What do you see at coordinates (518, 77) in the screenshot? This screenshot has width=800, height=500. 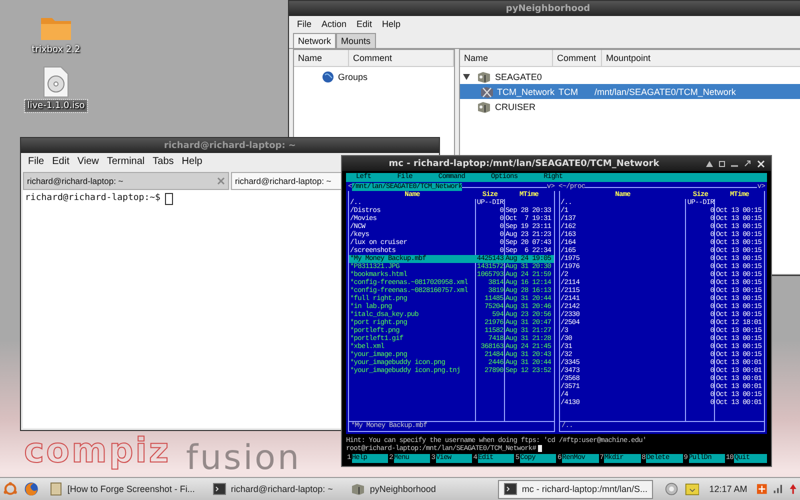 I see `tree-item: SEAGATE0` at bounding box center [518, 77].